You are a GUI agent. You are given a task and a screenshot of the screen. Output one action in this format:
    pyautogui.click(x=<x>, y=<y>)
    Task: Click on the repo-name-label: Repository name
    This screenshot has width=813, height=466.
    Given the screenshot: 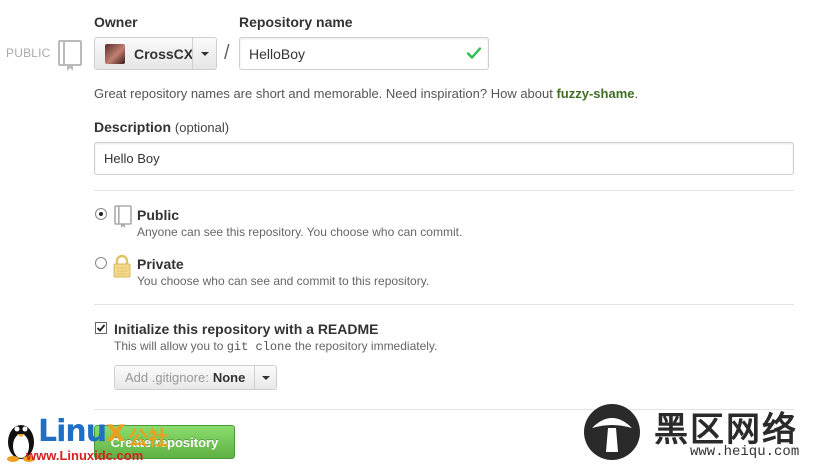 What is the action you would take?
    pyautogui.click(x=296, y=22)
    